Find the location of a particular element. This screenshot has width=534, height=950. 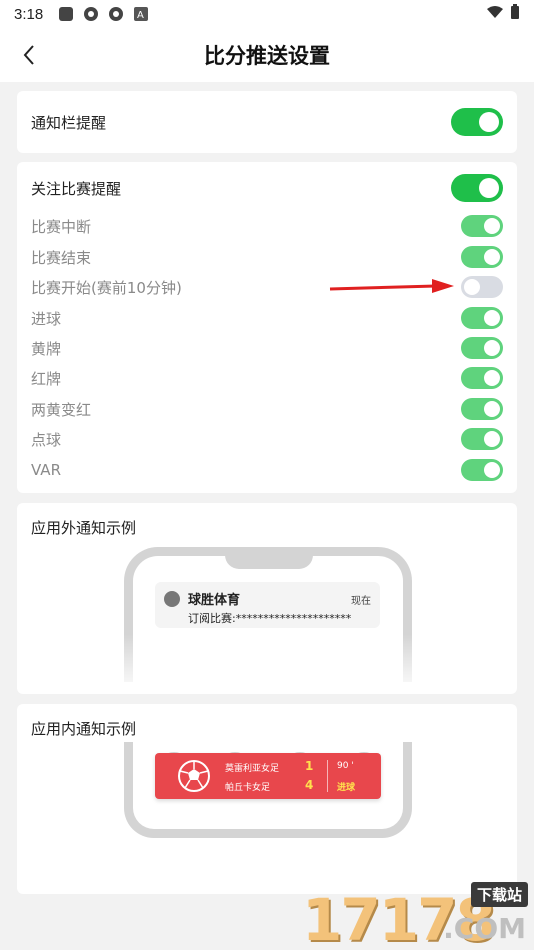

chevron-left-icon is located at coordinates (28, 55).